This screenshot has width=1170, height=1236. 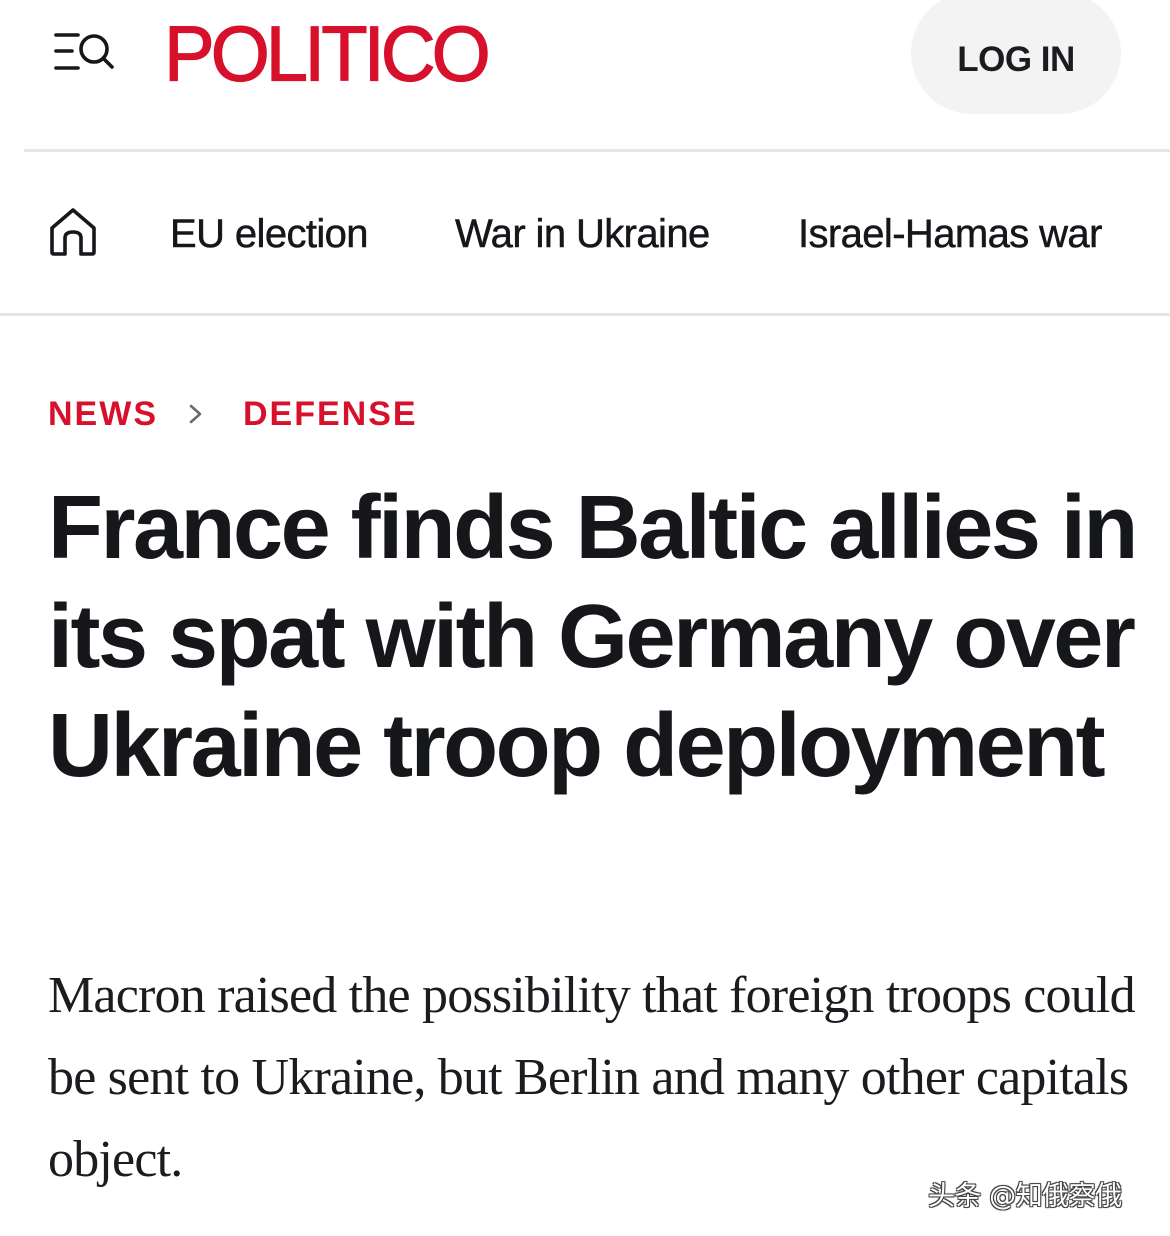 I want to click on nav-item-eu-election: EU election, so click(x=269, y=234).